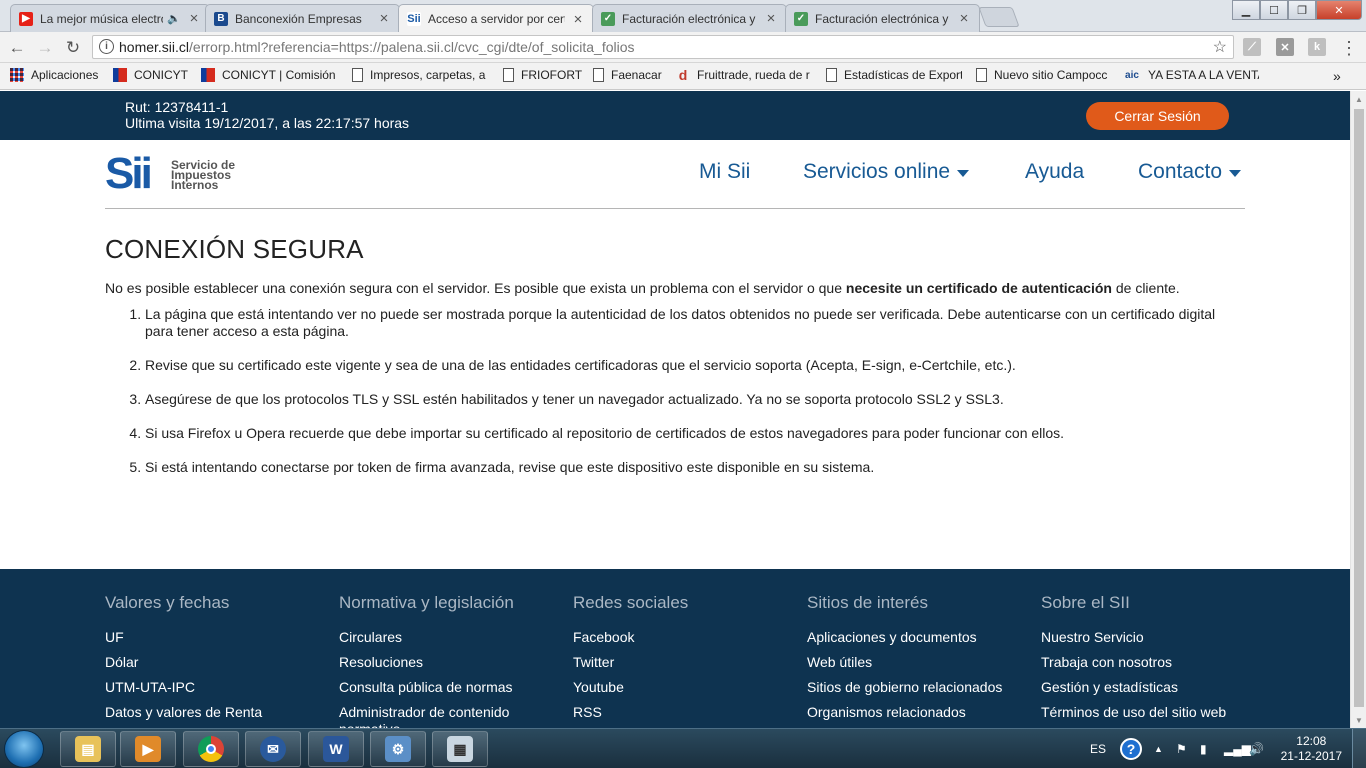 Image resolution: width=1366 pixels, height=768 pixels. What do you see at coordinates (630, 641) in the screenshot?
I see `footer-link: Facebook` at bounding box center [630, 641].